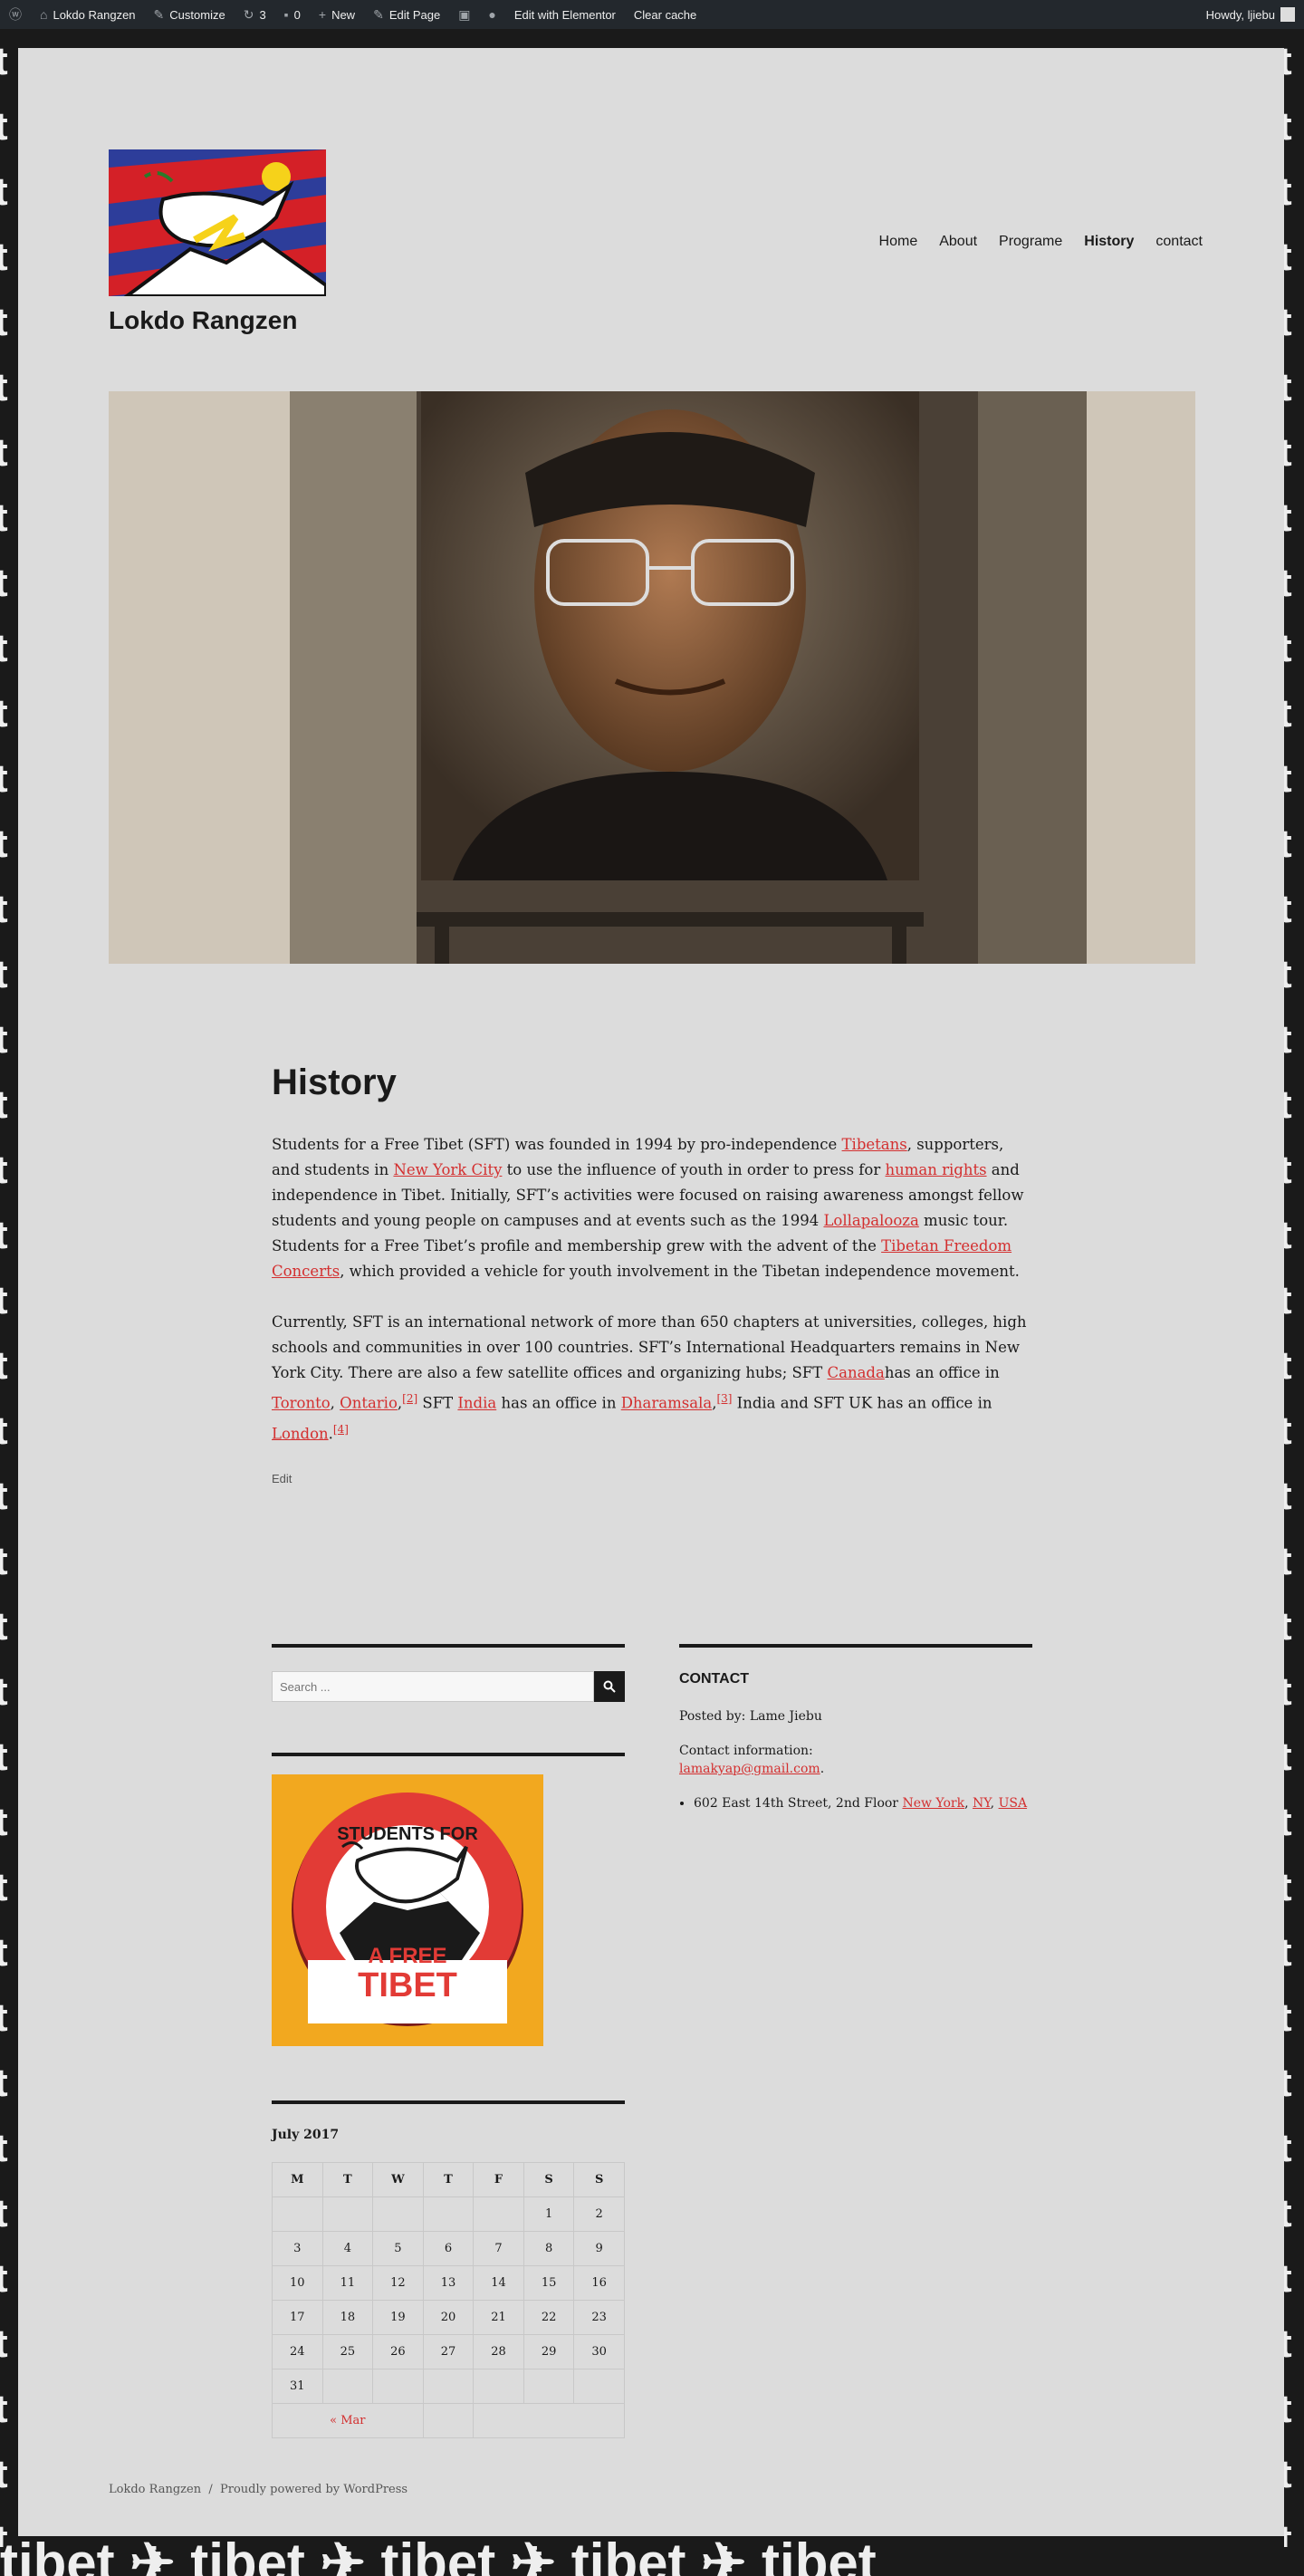 The width and height of the screenshot is (1304, 2576). I want to click on calendar-day: 20, so click(448, 2317).